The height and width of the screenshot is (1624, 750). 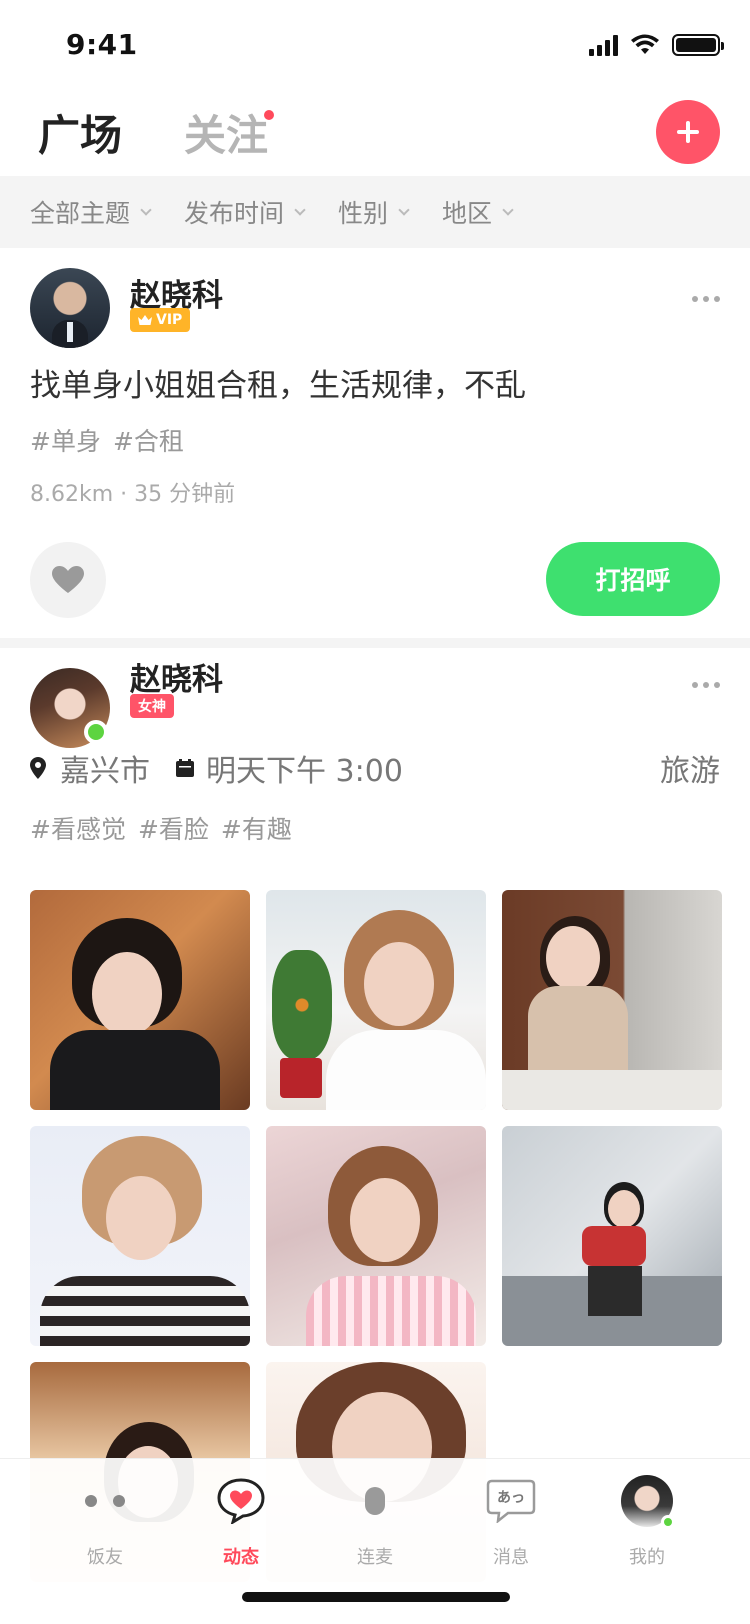 I want to click on mic-icon, so click(x=375, y=1501).